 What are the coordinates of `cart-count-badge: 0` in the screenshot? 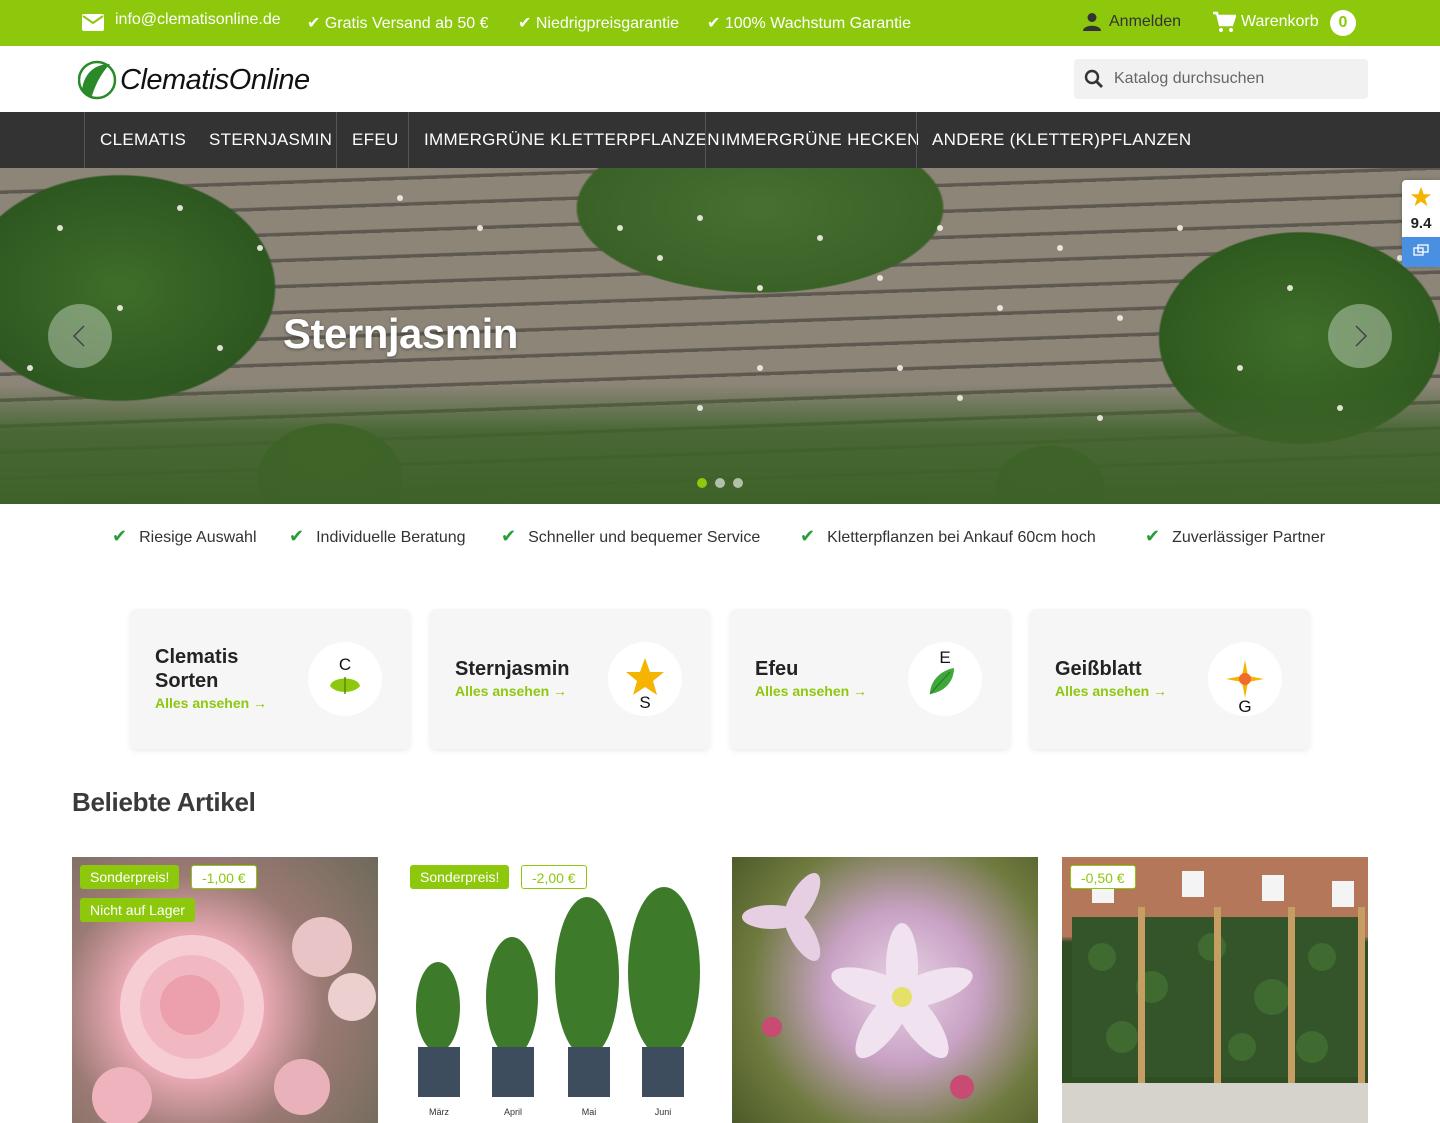 It's located at (1343, 23).